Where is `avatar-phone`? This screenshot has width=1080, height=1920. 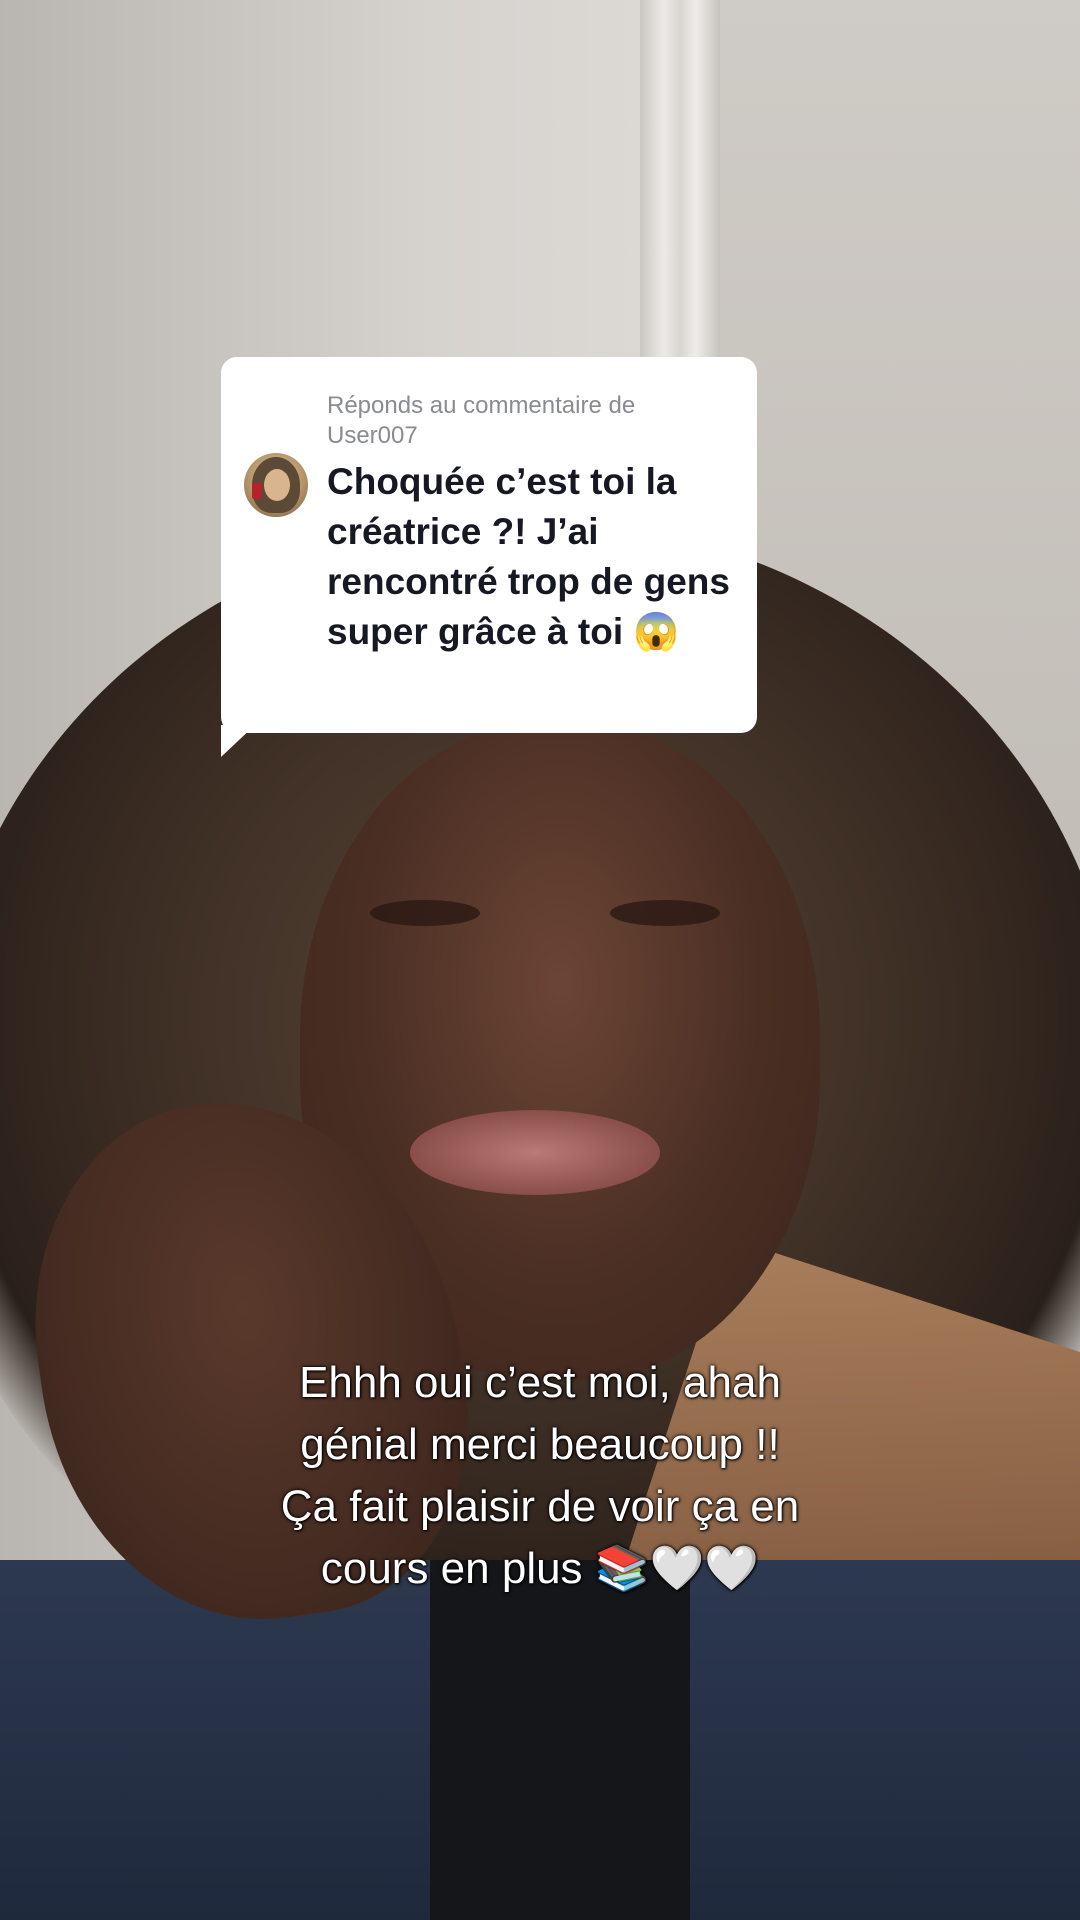 avatar-phone is located at coordinates (257, 491).